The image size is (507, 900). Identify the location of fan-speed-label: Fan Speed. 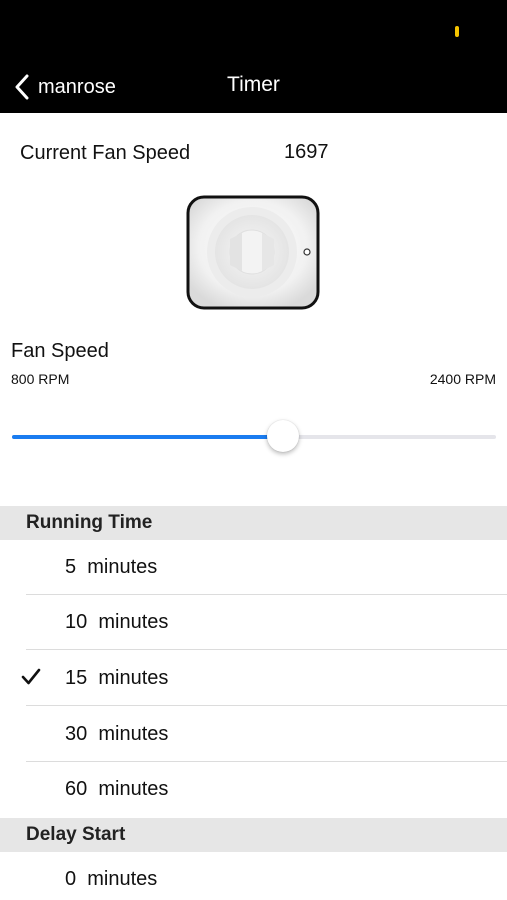
(60, 351).